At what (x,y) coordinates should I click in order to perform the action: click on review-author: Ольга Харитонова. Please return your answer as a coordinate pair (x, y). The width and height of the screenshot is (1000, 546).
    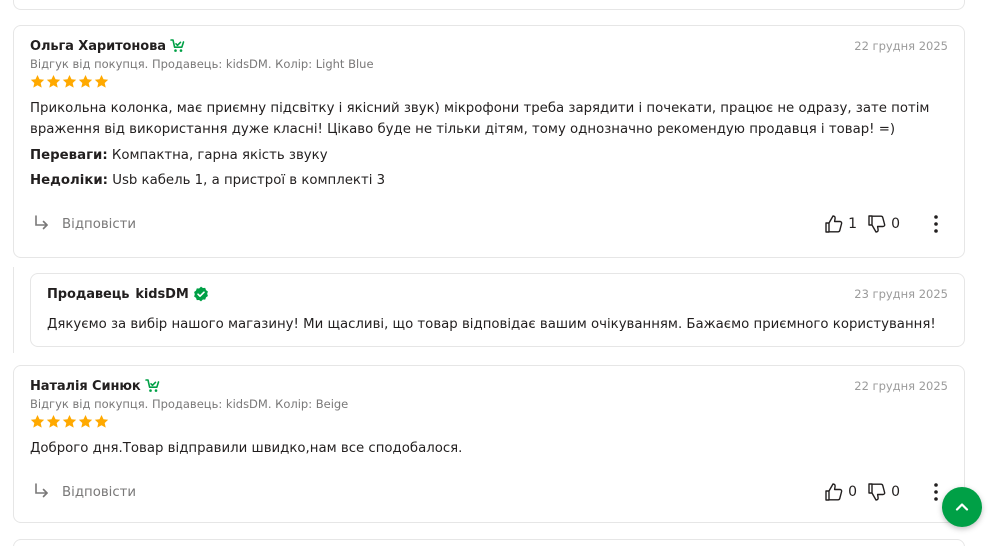
    Looking at the image, I should click on (108, 46).